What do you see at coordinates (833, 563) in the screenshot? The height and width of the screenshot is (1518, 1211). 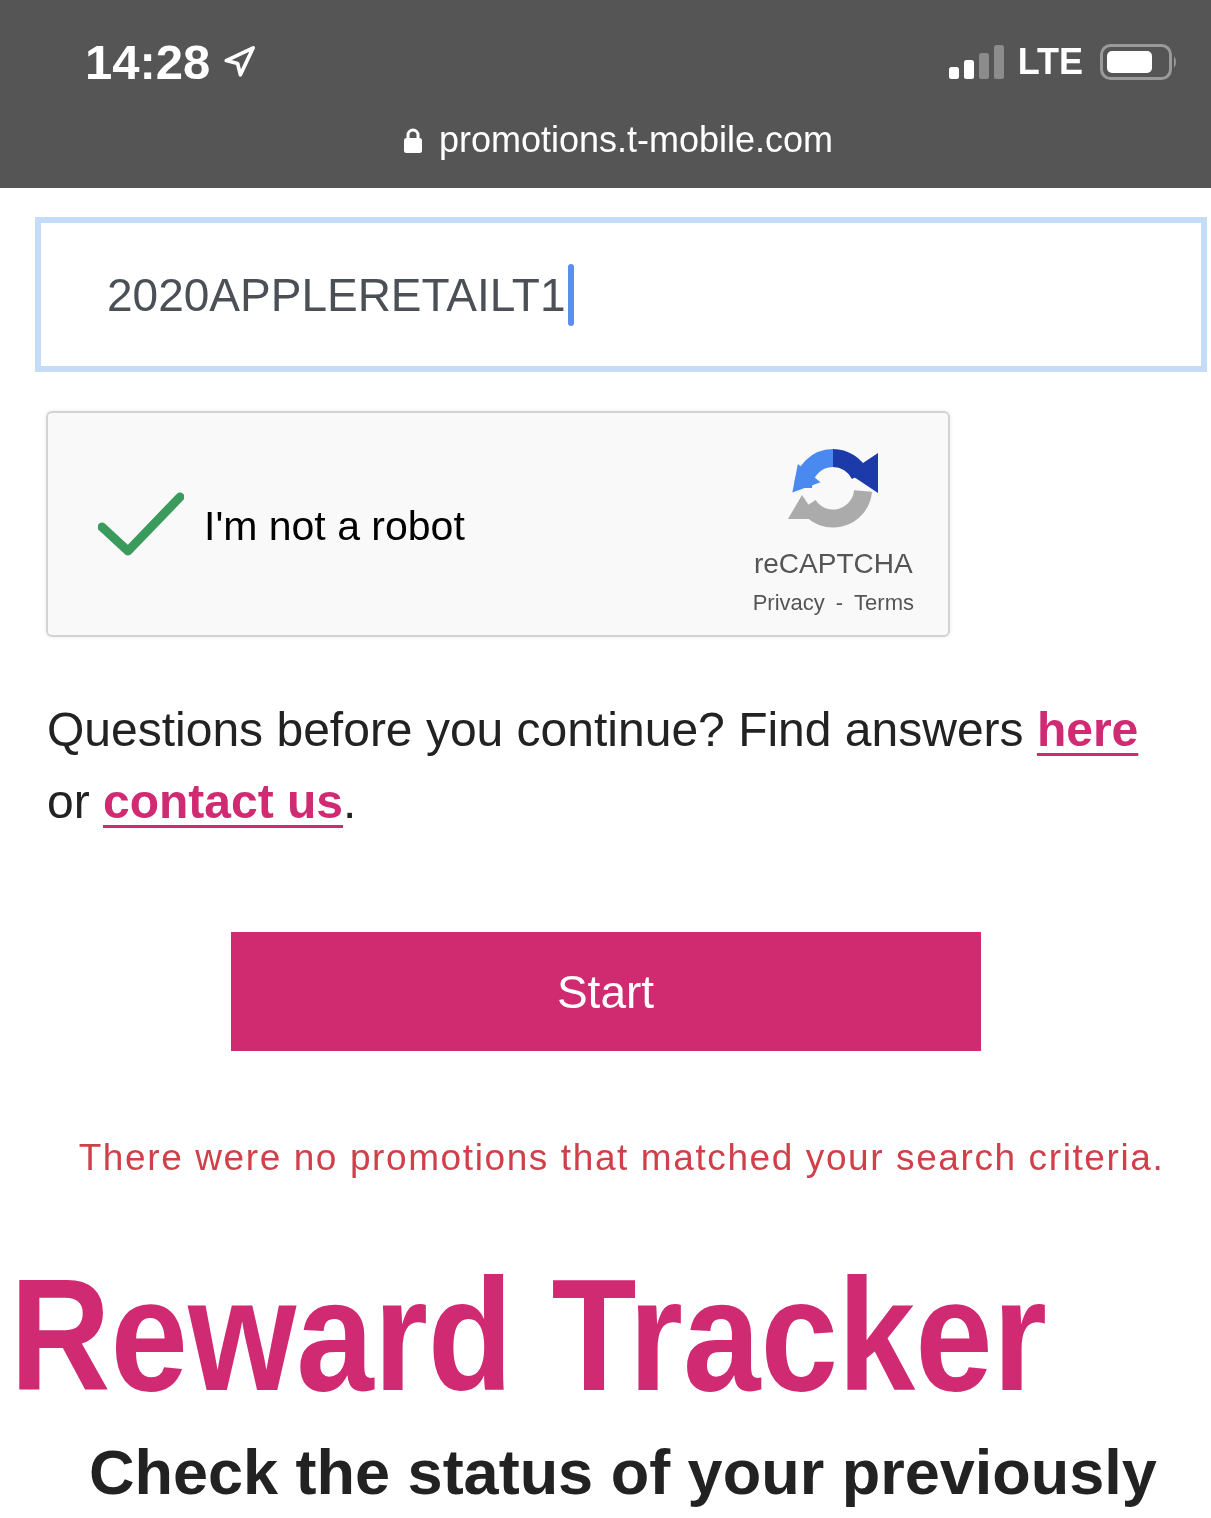 I see `captcha-brand: reCAPTCHA` at bounding box center [833, 563].